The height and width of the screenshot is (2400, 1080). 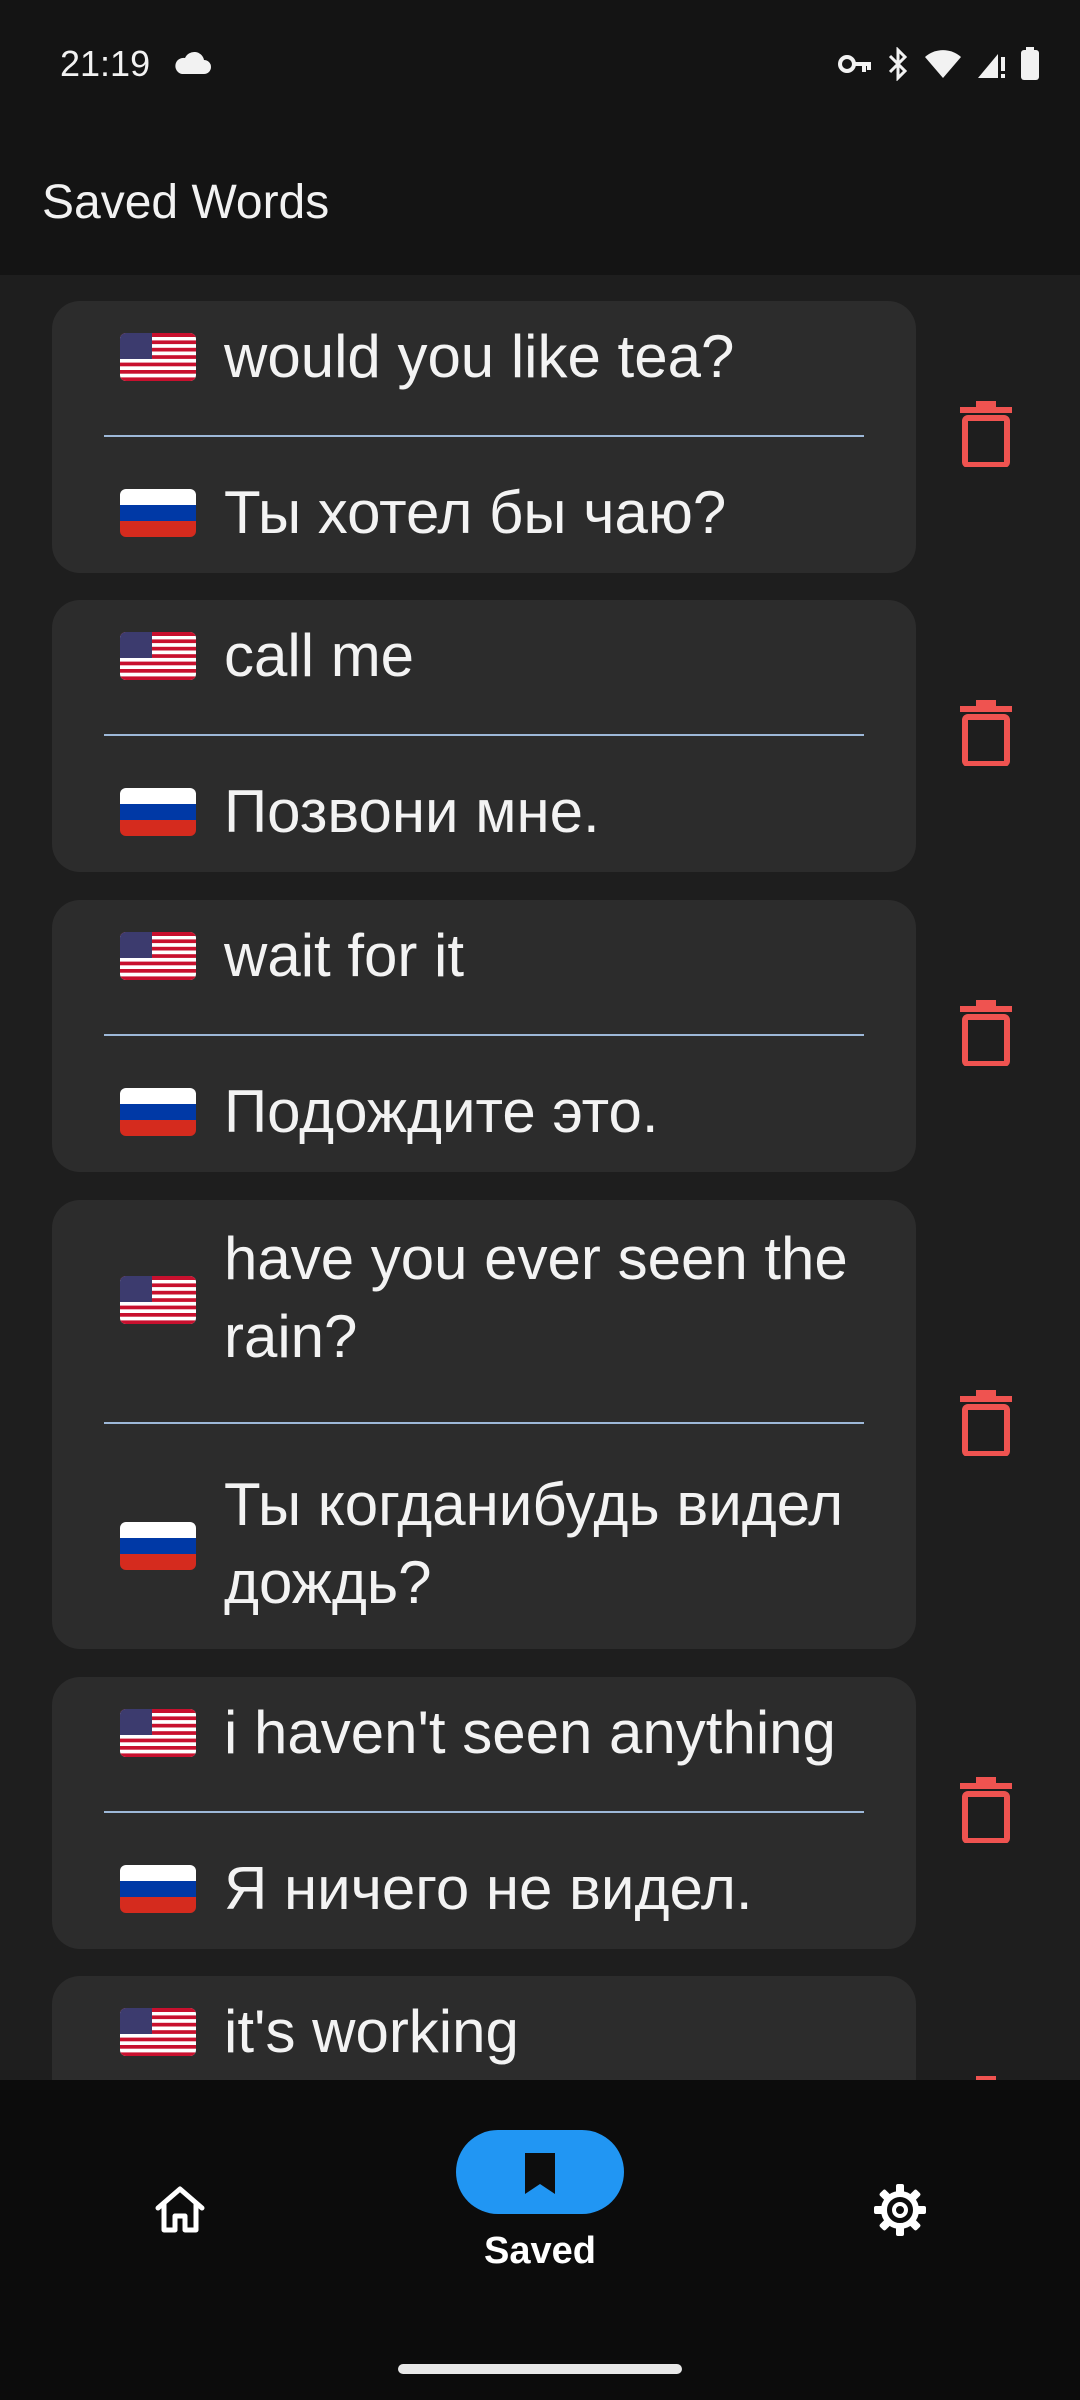 I want to click on cloud-icon, so click(x=193, y=62).